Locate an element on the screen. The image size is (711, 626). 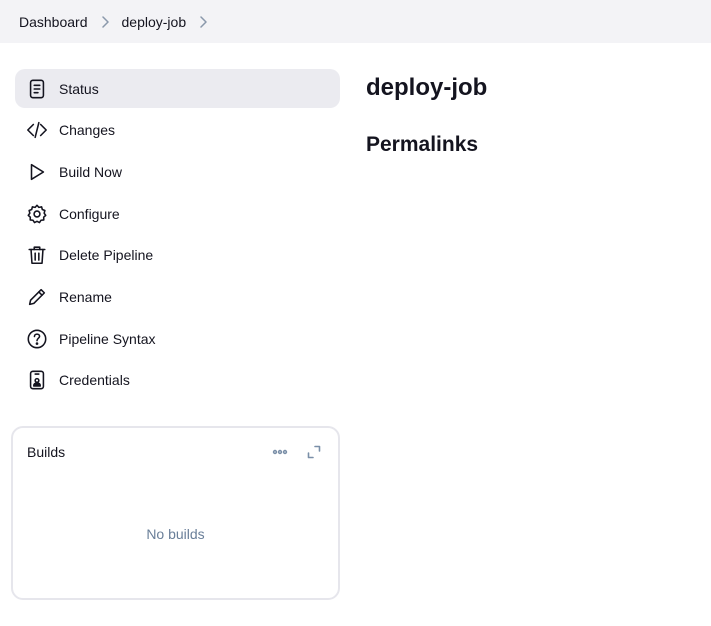
play-icon is located at coordinates (37, 172).